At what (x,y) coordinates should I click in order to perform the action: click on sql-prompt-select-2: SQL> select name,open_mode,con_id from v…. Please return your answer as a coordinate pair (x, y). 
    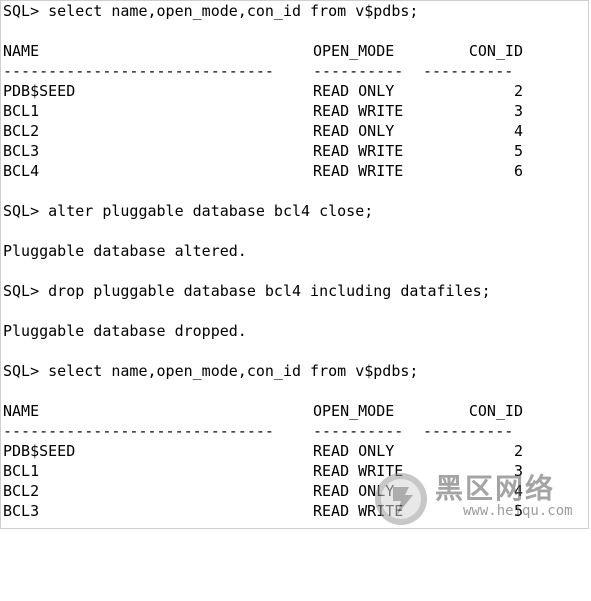
    Looking at the image, I should click on (211, 371).